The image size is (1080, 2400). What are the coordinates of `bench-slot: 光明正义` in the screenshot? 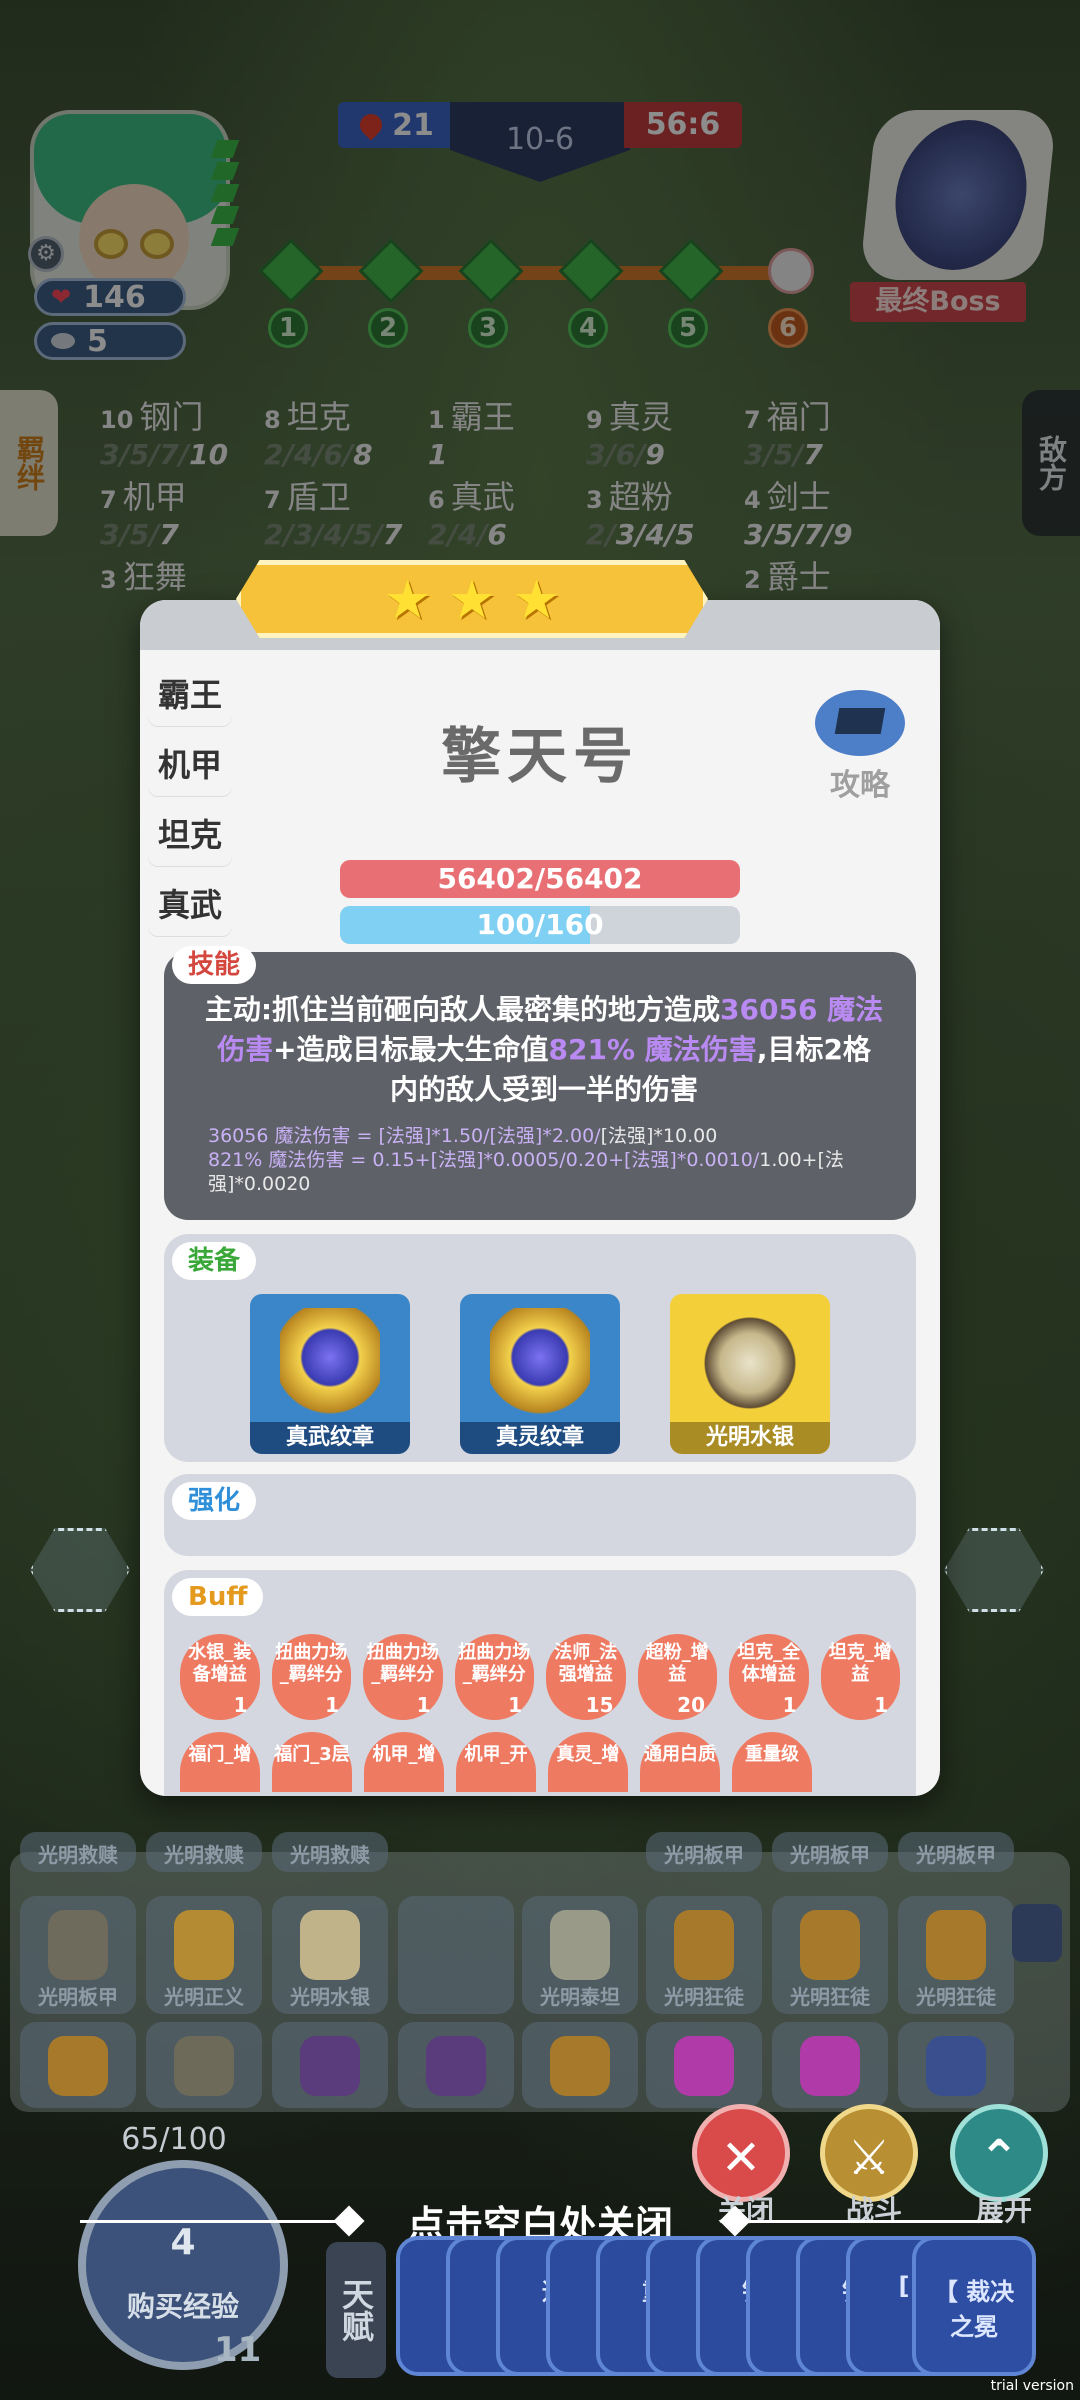 It's located at (204, 1955).